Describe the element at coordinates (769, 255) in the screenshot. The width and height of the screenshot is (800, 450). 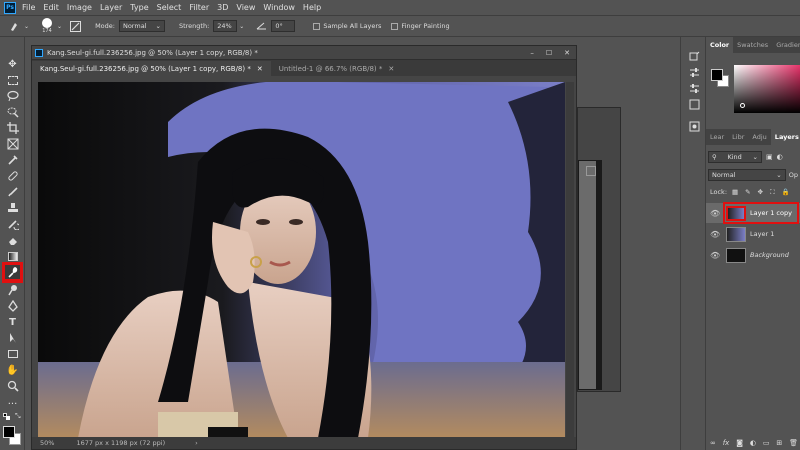
I see `layer-name: Background` at that location.